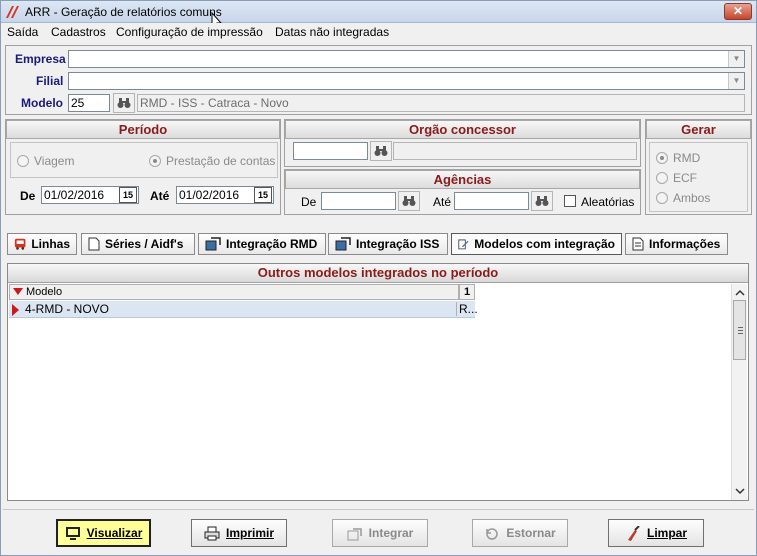 The width and height of the screenshot is (757, 556). Describe the element at coordinates (50, 244) in the screenshot. I see `tab-linhas-label: Linhas` at that location.